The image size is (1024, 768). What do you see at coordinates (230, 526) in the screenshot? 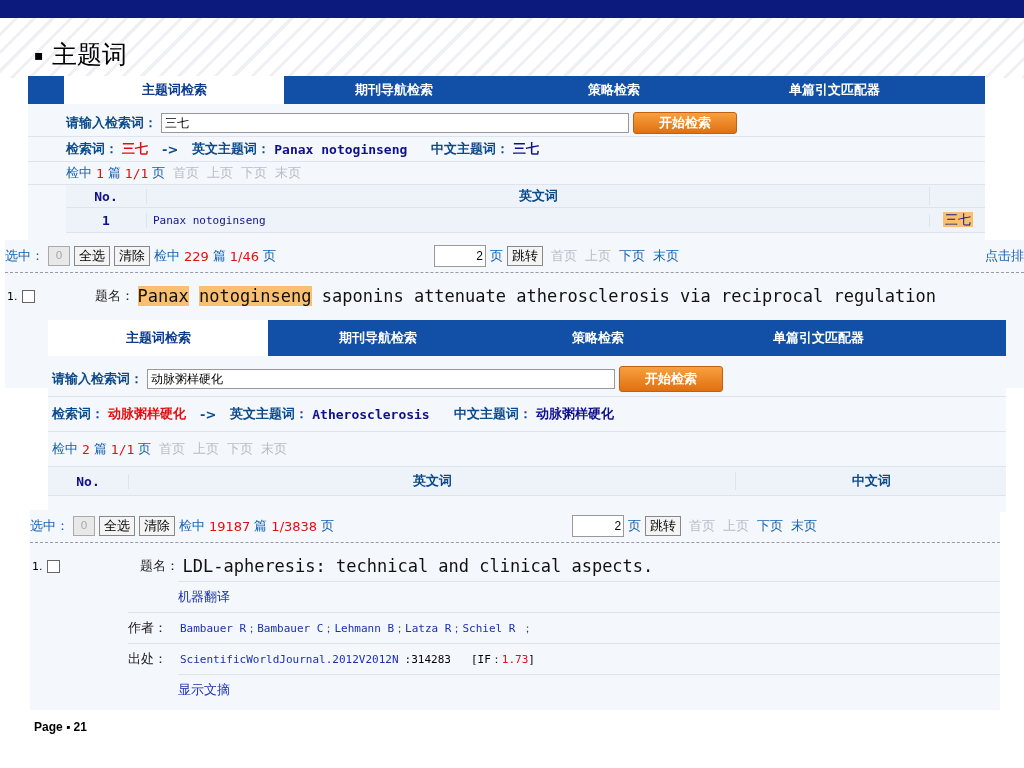
I see `hit-count: 19187` at bounding box center [230, 526].